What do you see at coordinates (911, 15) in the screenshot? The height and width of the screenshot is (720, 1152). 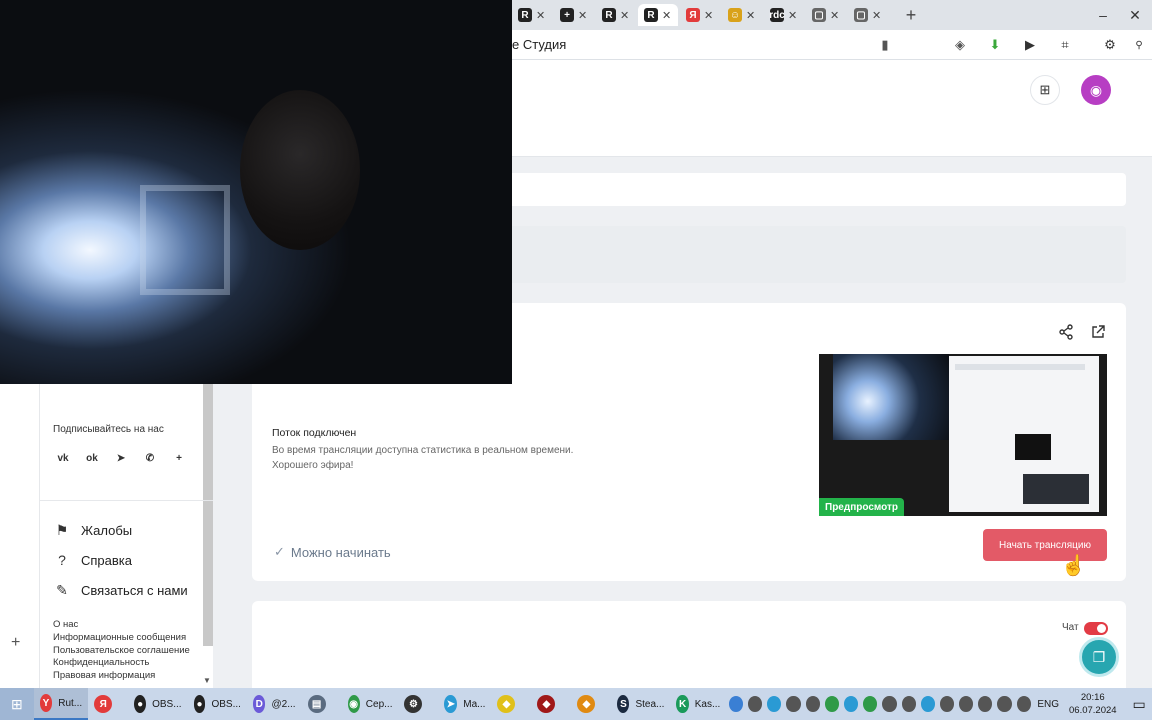 I see `new-tab-button: +` at bounding box center [911, 15].